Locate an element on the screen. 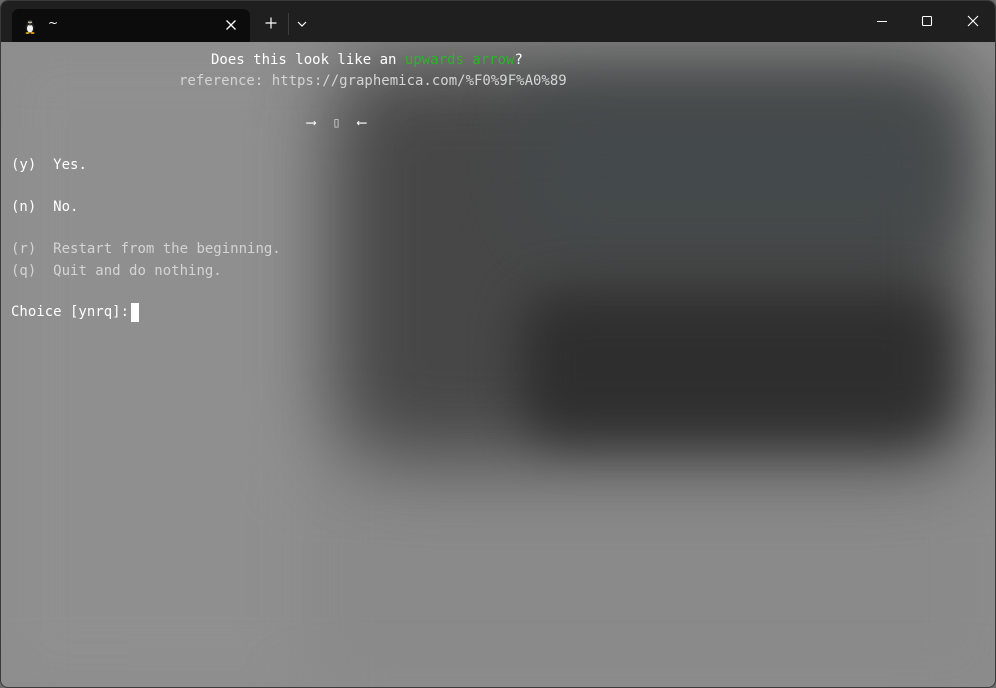 Image resolution: width=996 pixels, height=688 pixels. question-highlight: upwards arrow is located at coordinates (459, 60).